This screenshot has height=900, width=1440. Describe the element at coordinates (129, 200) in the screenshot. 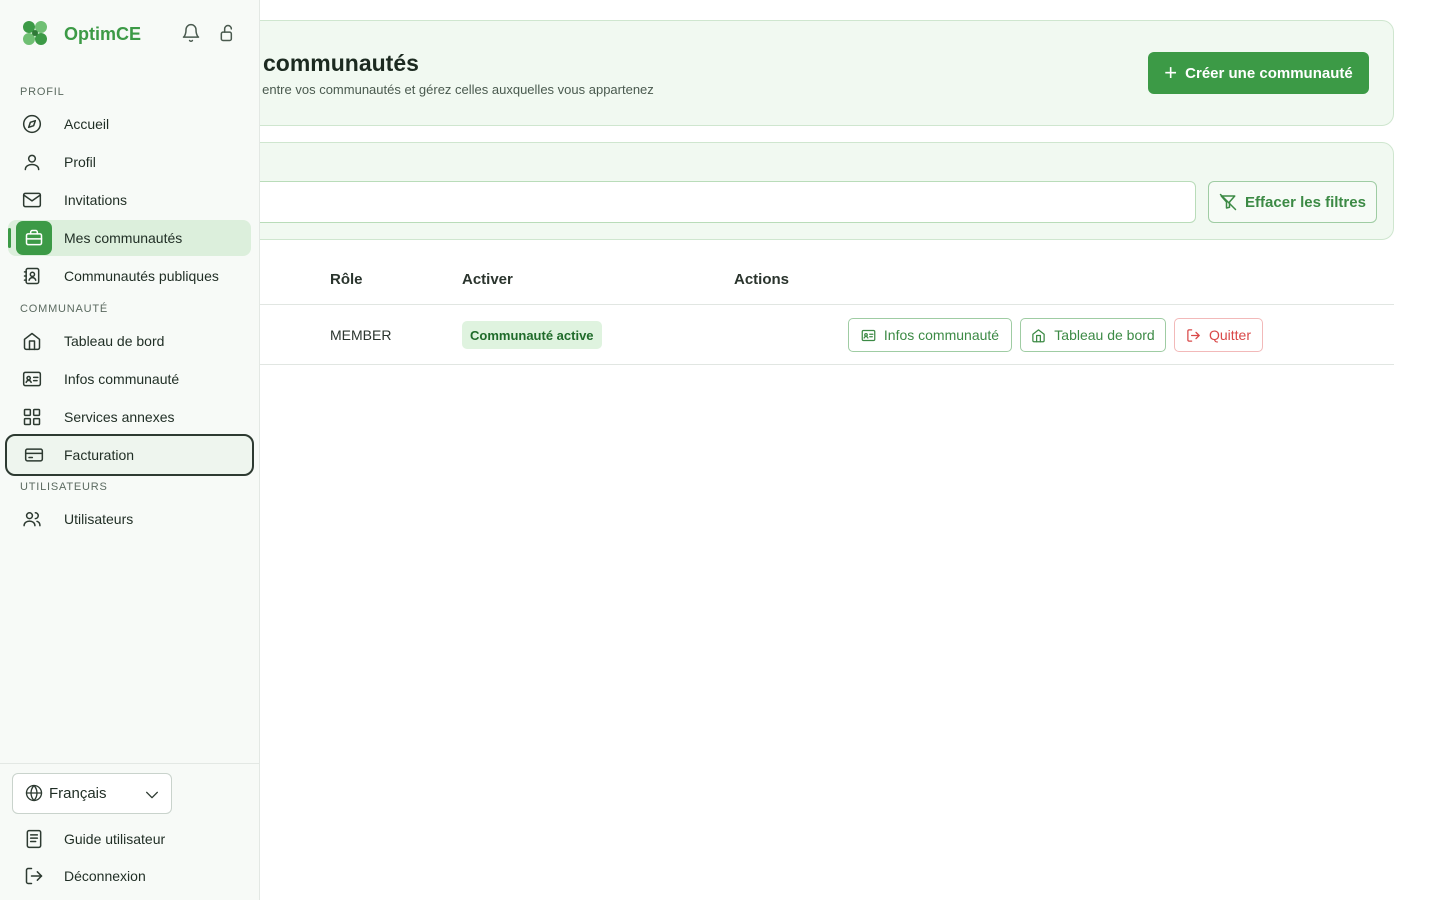

I see `sidebar-item-invitations: Invitations` at that location.